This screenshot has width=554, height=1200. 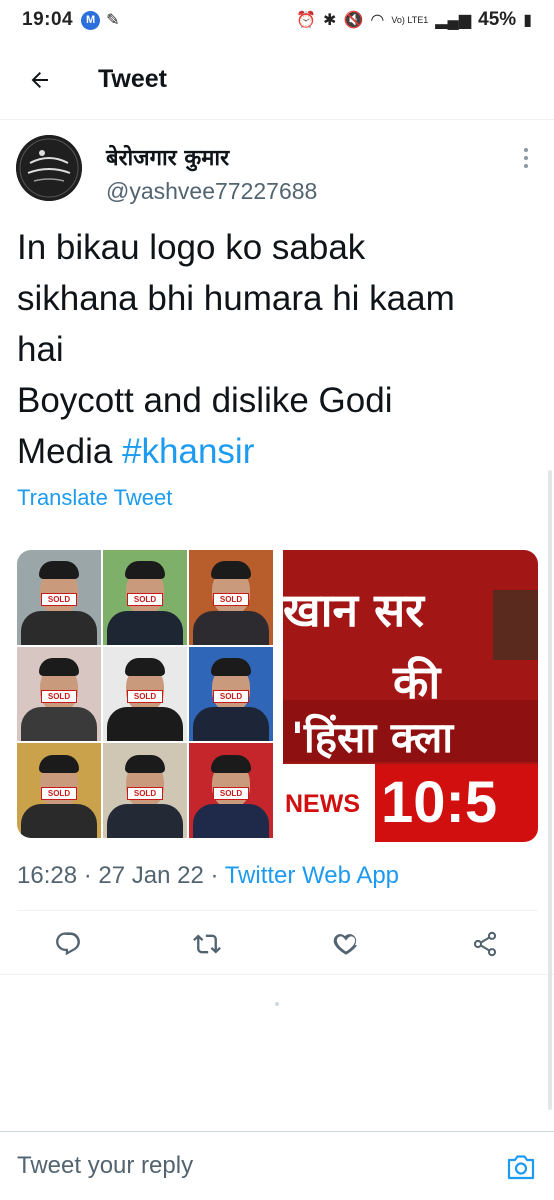 I want to click on battery-icon: ▮, so click(x=527, y=20).